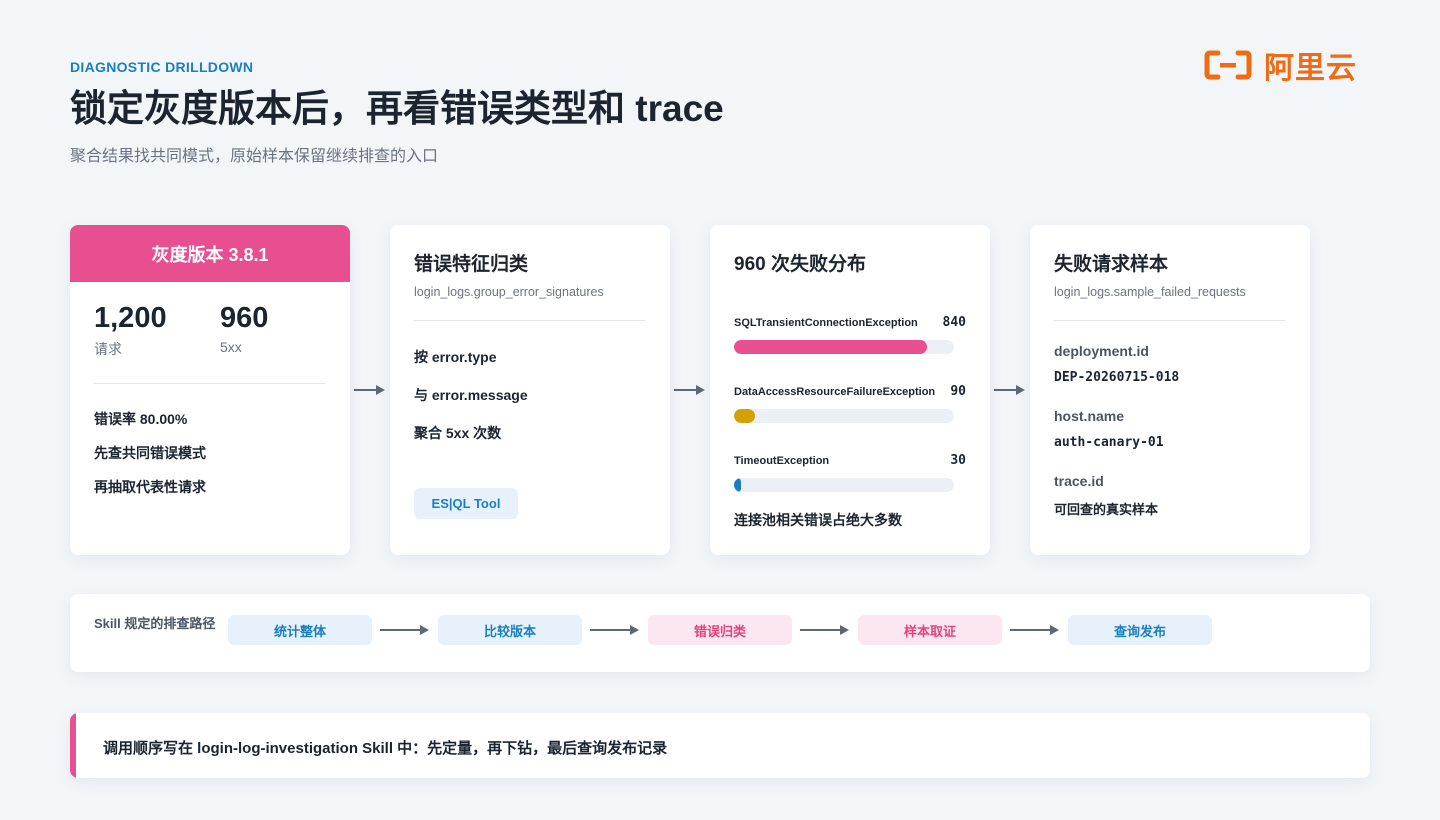 This screenshot has width=1440, height=820. Describe the element at coordinates (466, 503) in the screenshot. I see `esql-tool-tag: ES|QL Tool` at that location.